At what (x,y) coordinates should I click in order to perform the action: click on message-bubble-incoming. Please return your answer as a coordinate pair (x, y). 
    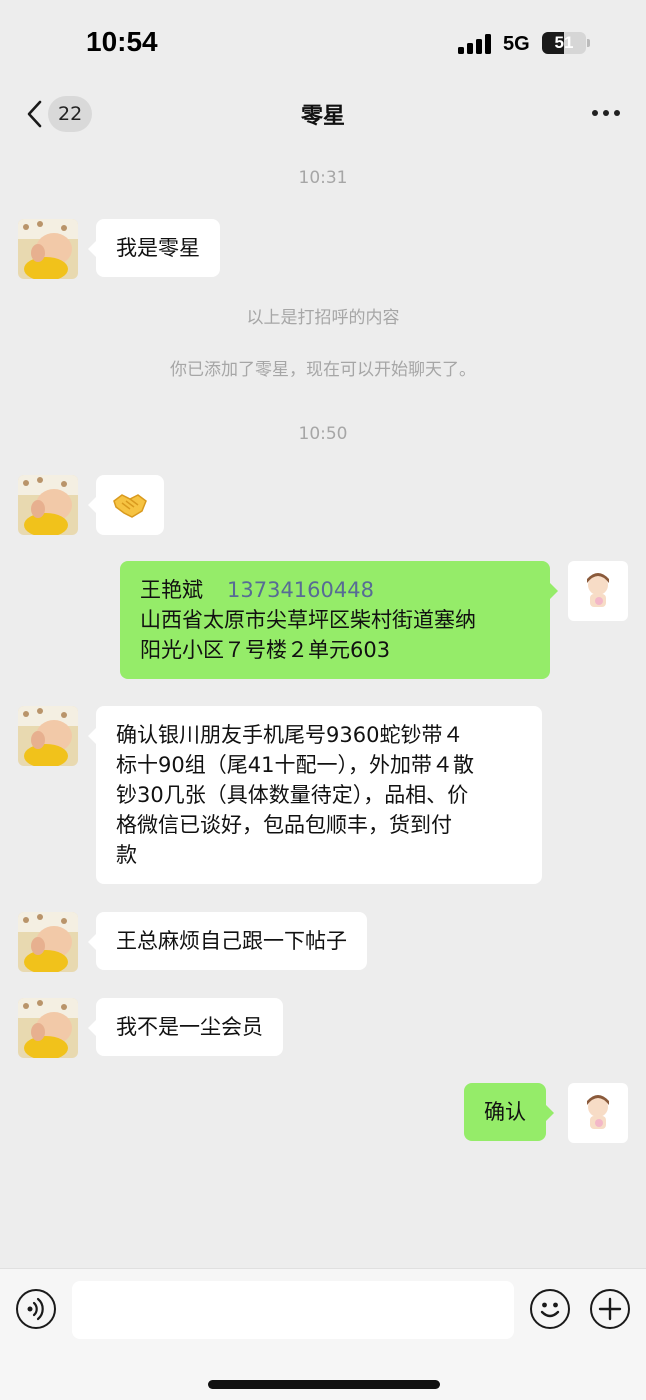
    Looking at the image, I should click on (126, 505).